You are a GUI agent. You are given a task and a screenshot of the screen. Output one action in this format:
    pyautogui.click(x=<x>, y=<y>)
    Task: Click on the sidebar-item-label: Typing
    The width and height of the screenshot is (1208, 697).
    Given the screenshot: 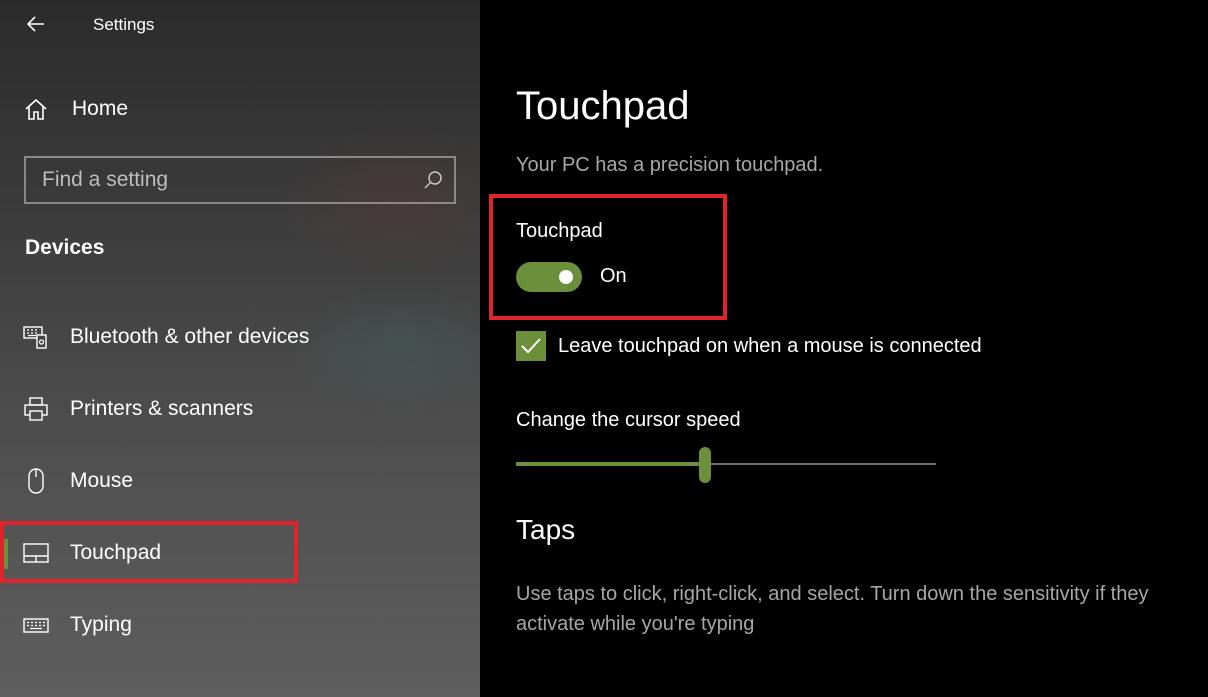 What is the action you would take?
    pyautogui.click(x=101, y=624)
    